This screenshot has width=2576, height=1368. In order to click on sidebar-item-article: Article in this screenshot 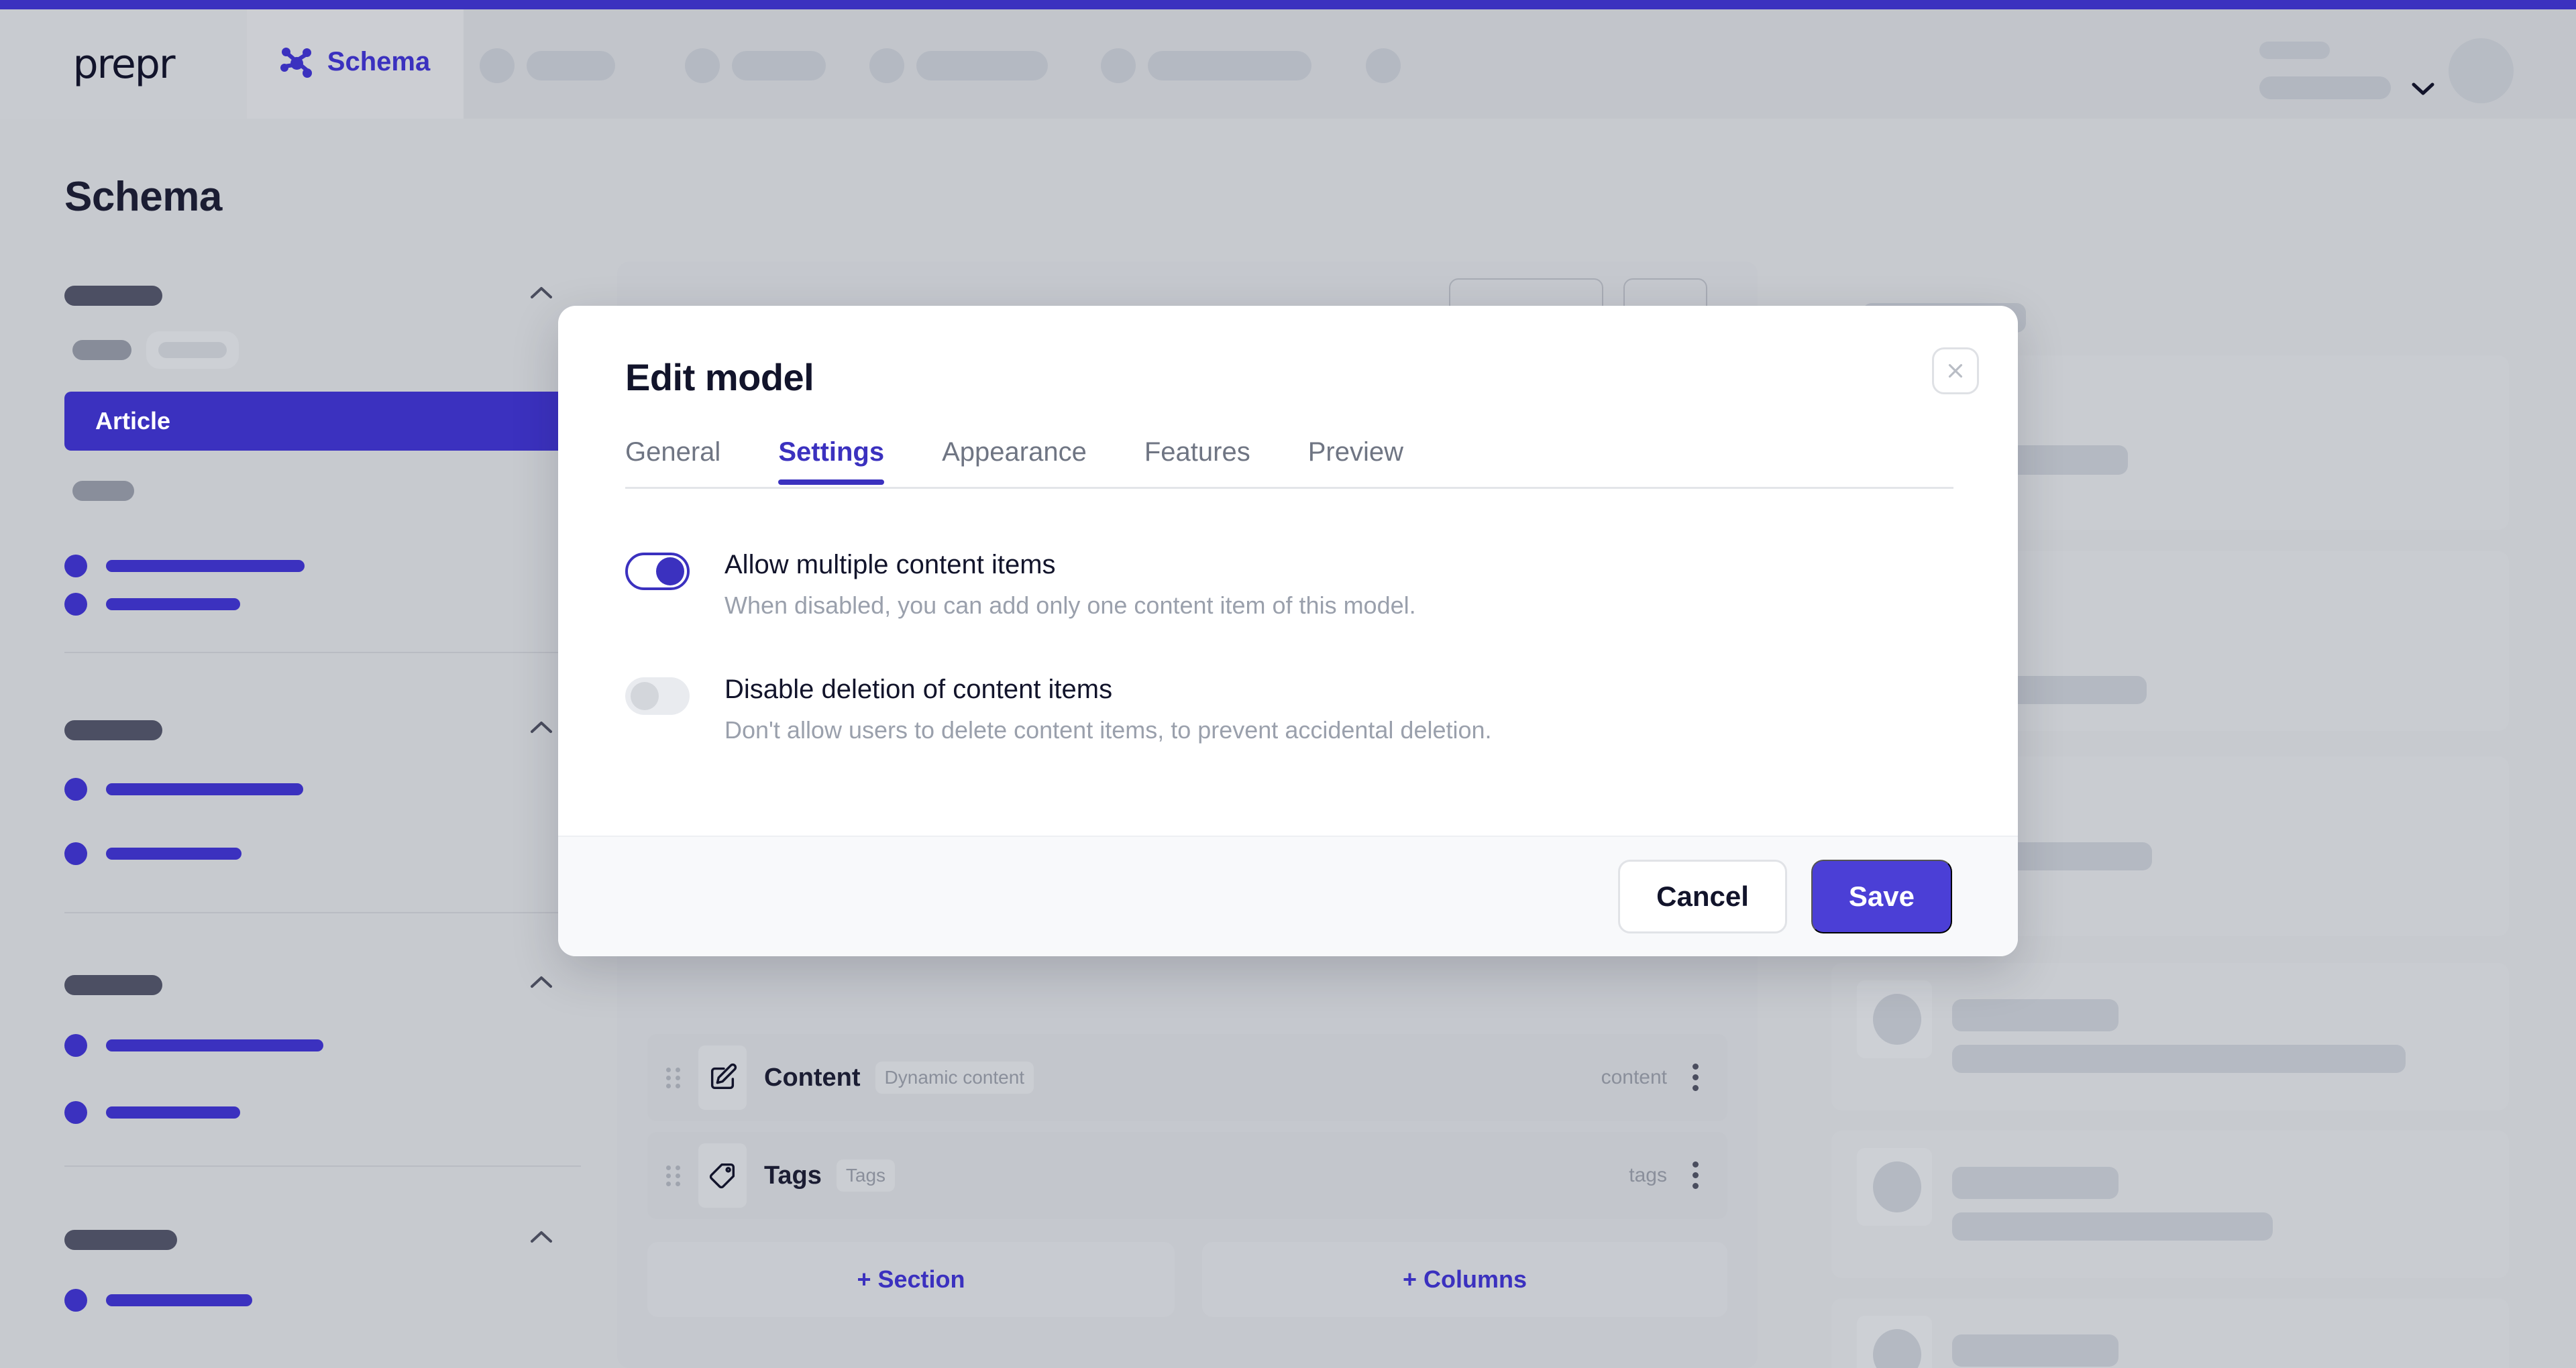, I will do `click(322, 421)`.